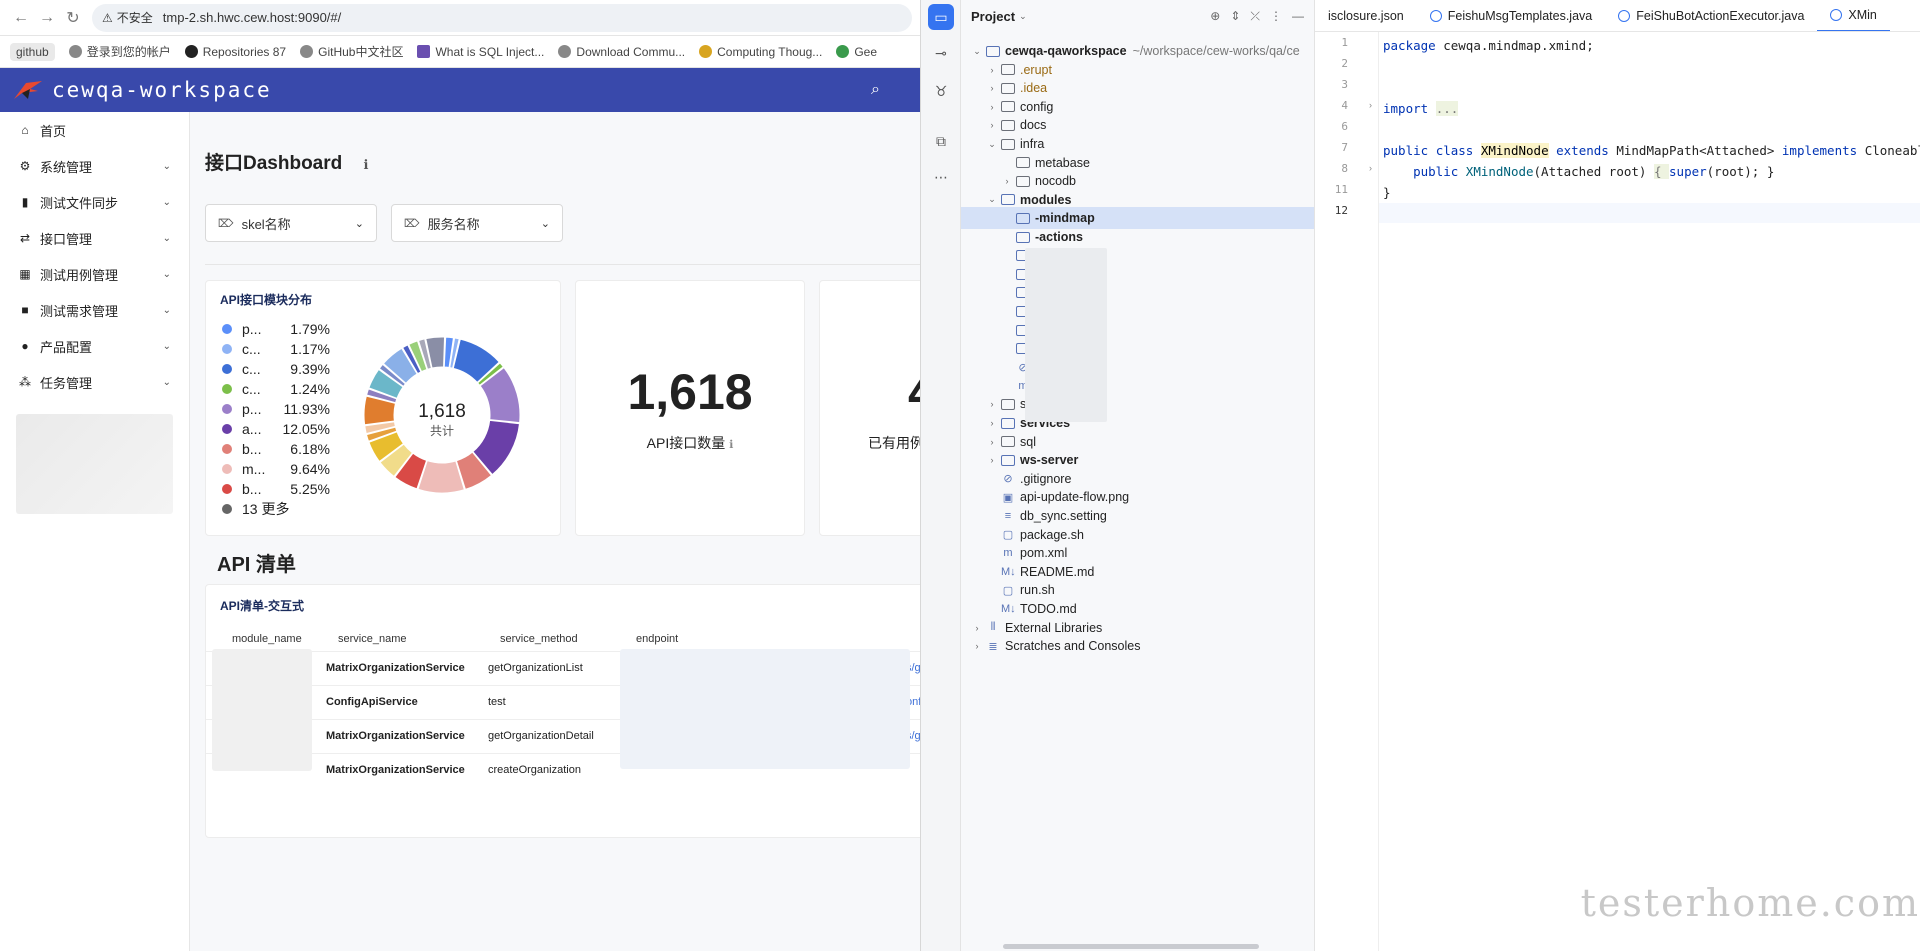  Describe the element at coordinates (267, 639) in the screenshot. I see `column-header-module: module_name` at that location.